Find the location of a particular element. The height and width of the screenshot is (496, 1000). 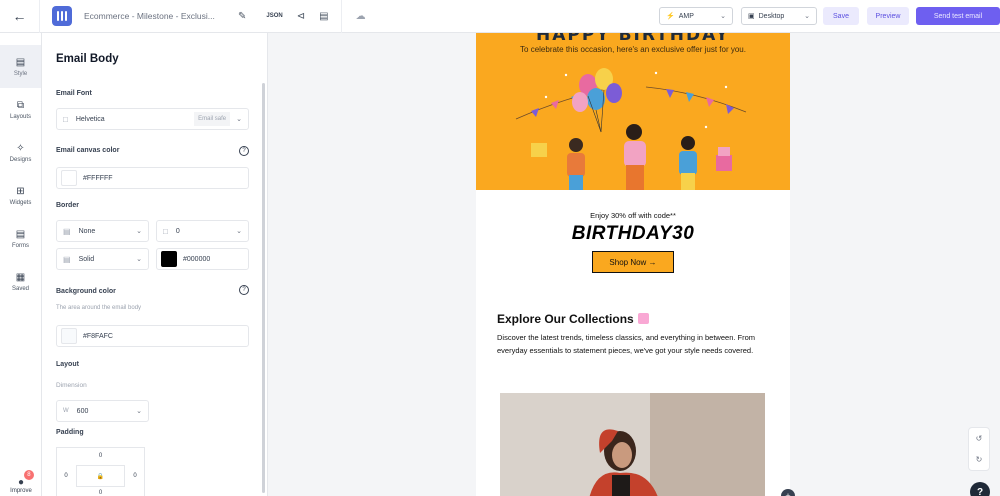

undo-icon: ↺ is located at coordinates (979, 438).